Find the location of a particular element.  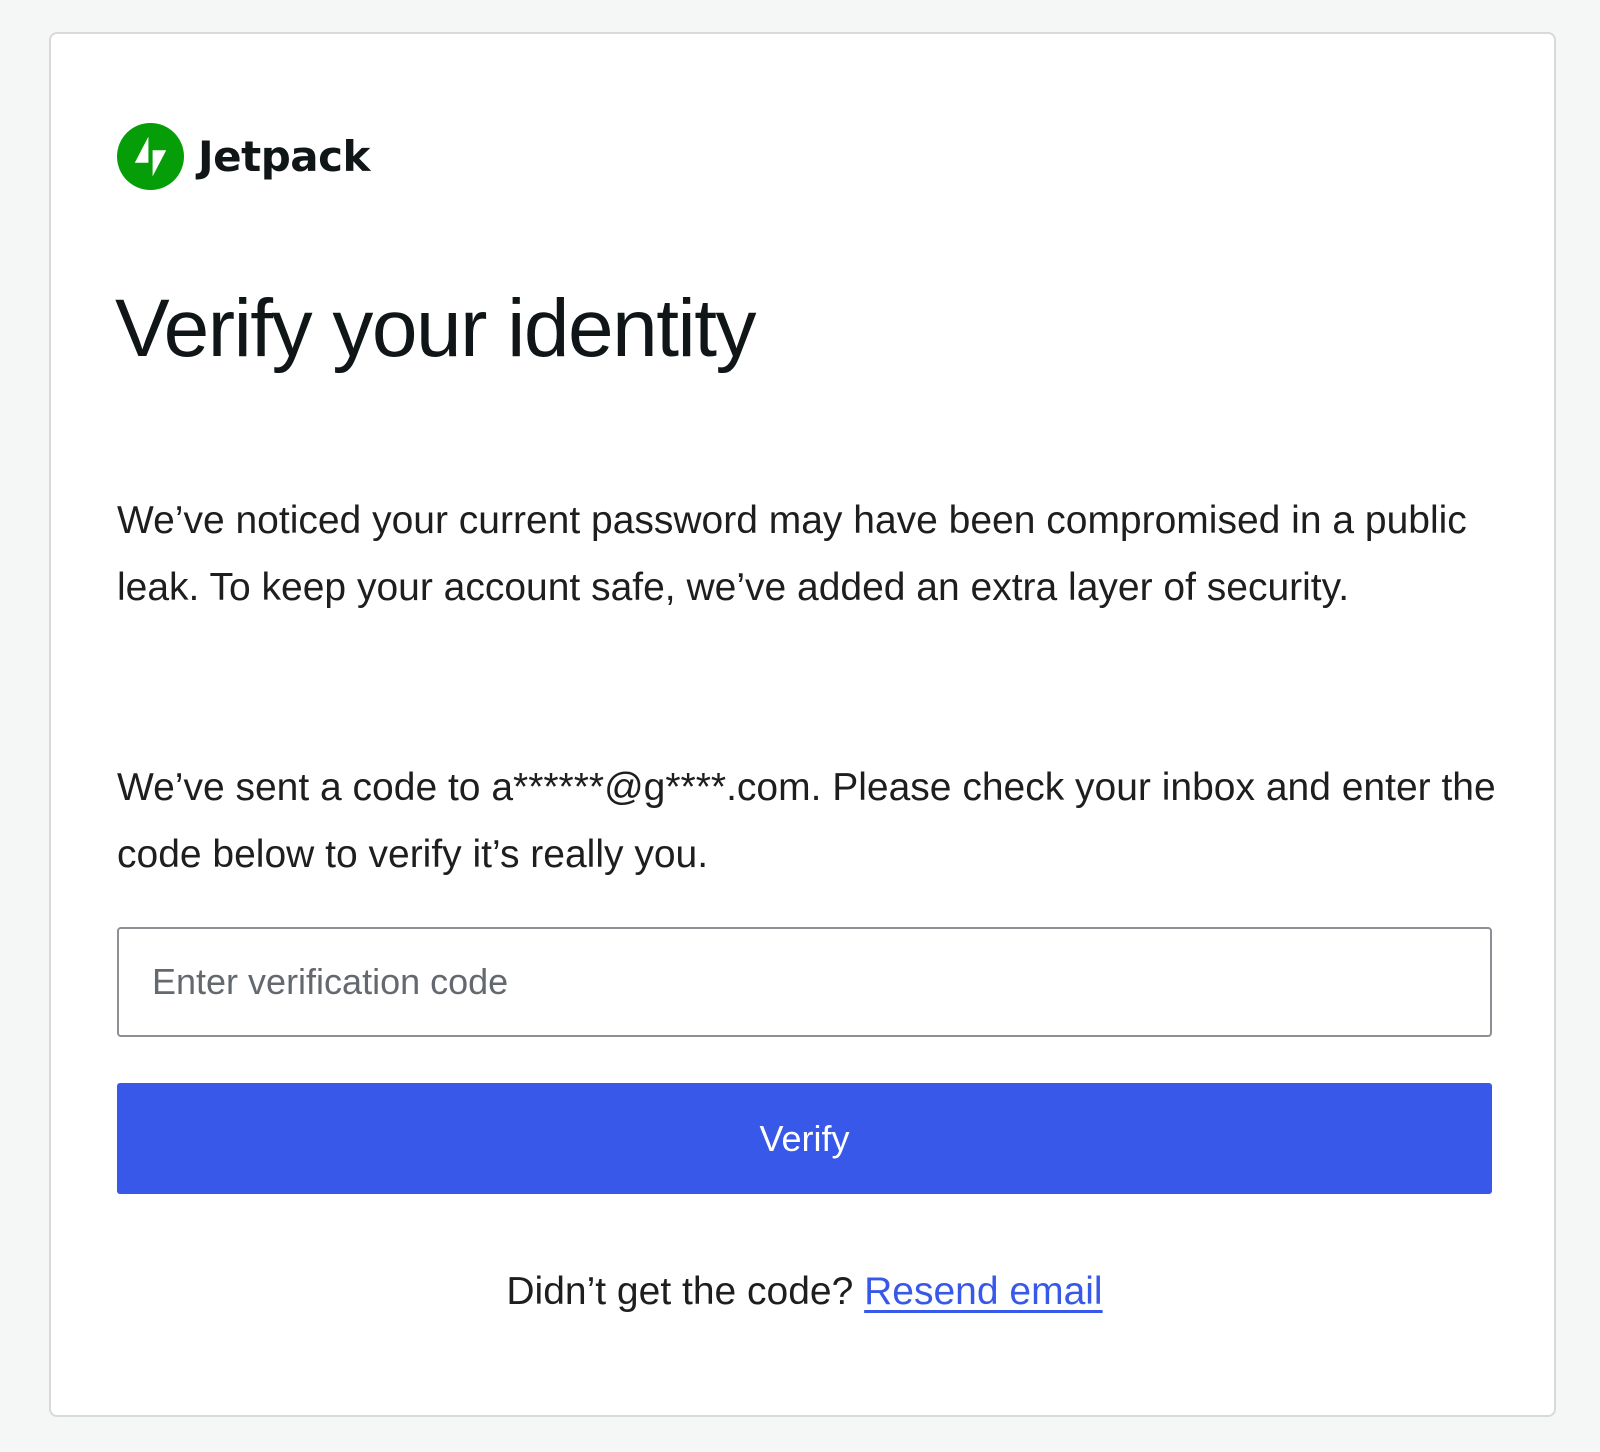

resend-row: Didn’t get the code? Resend email is located at coordinates (804, 1292).